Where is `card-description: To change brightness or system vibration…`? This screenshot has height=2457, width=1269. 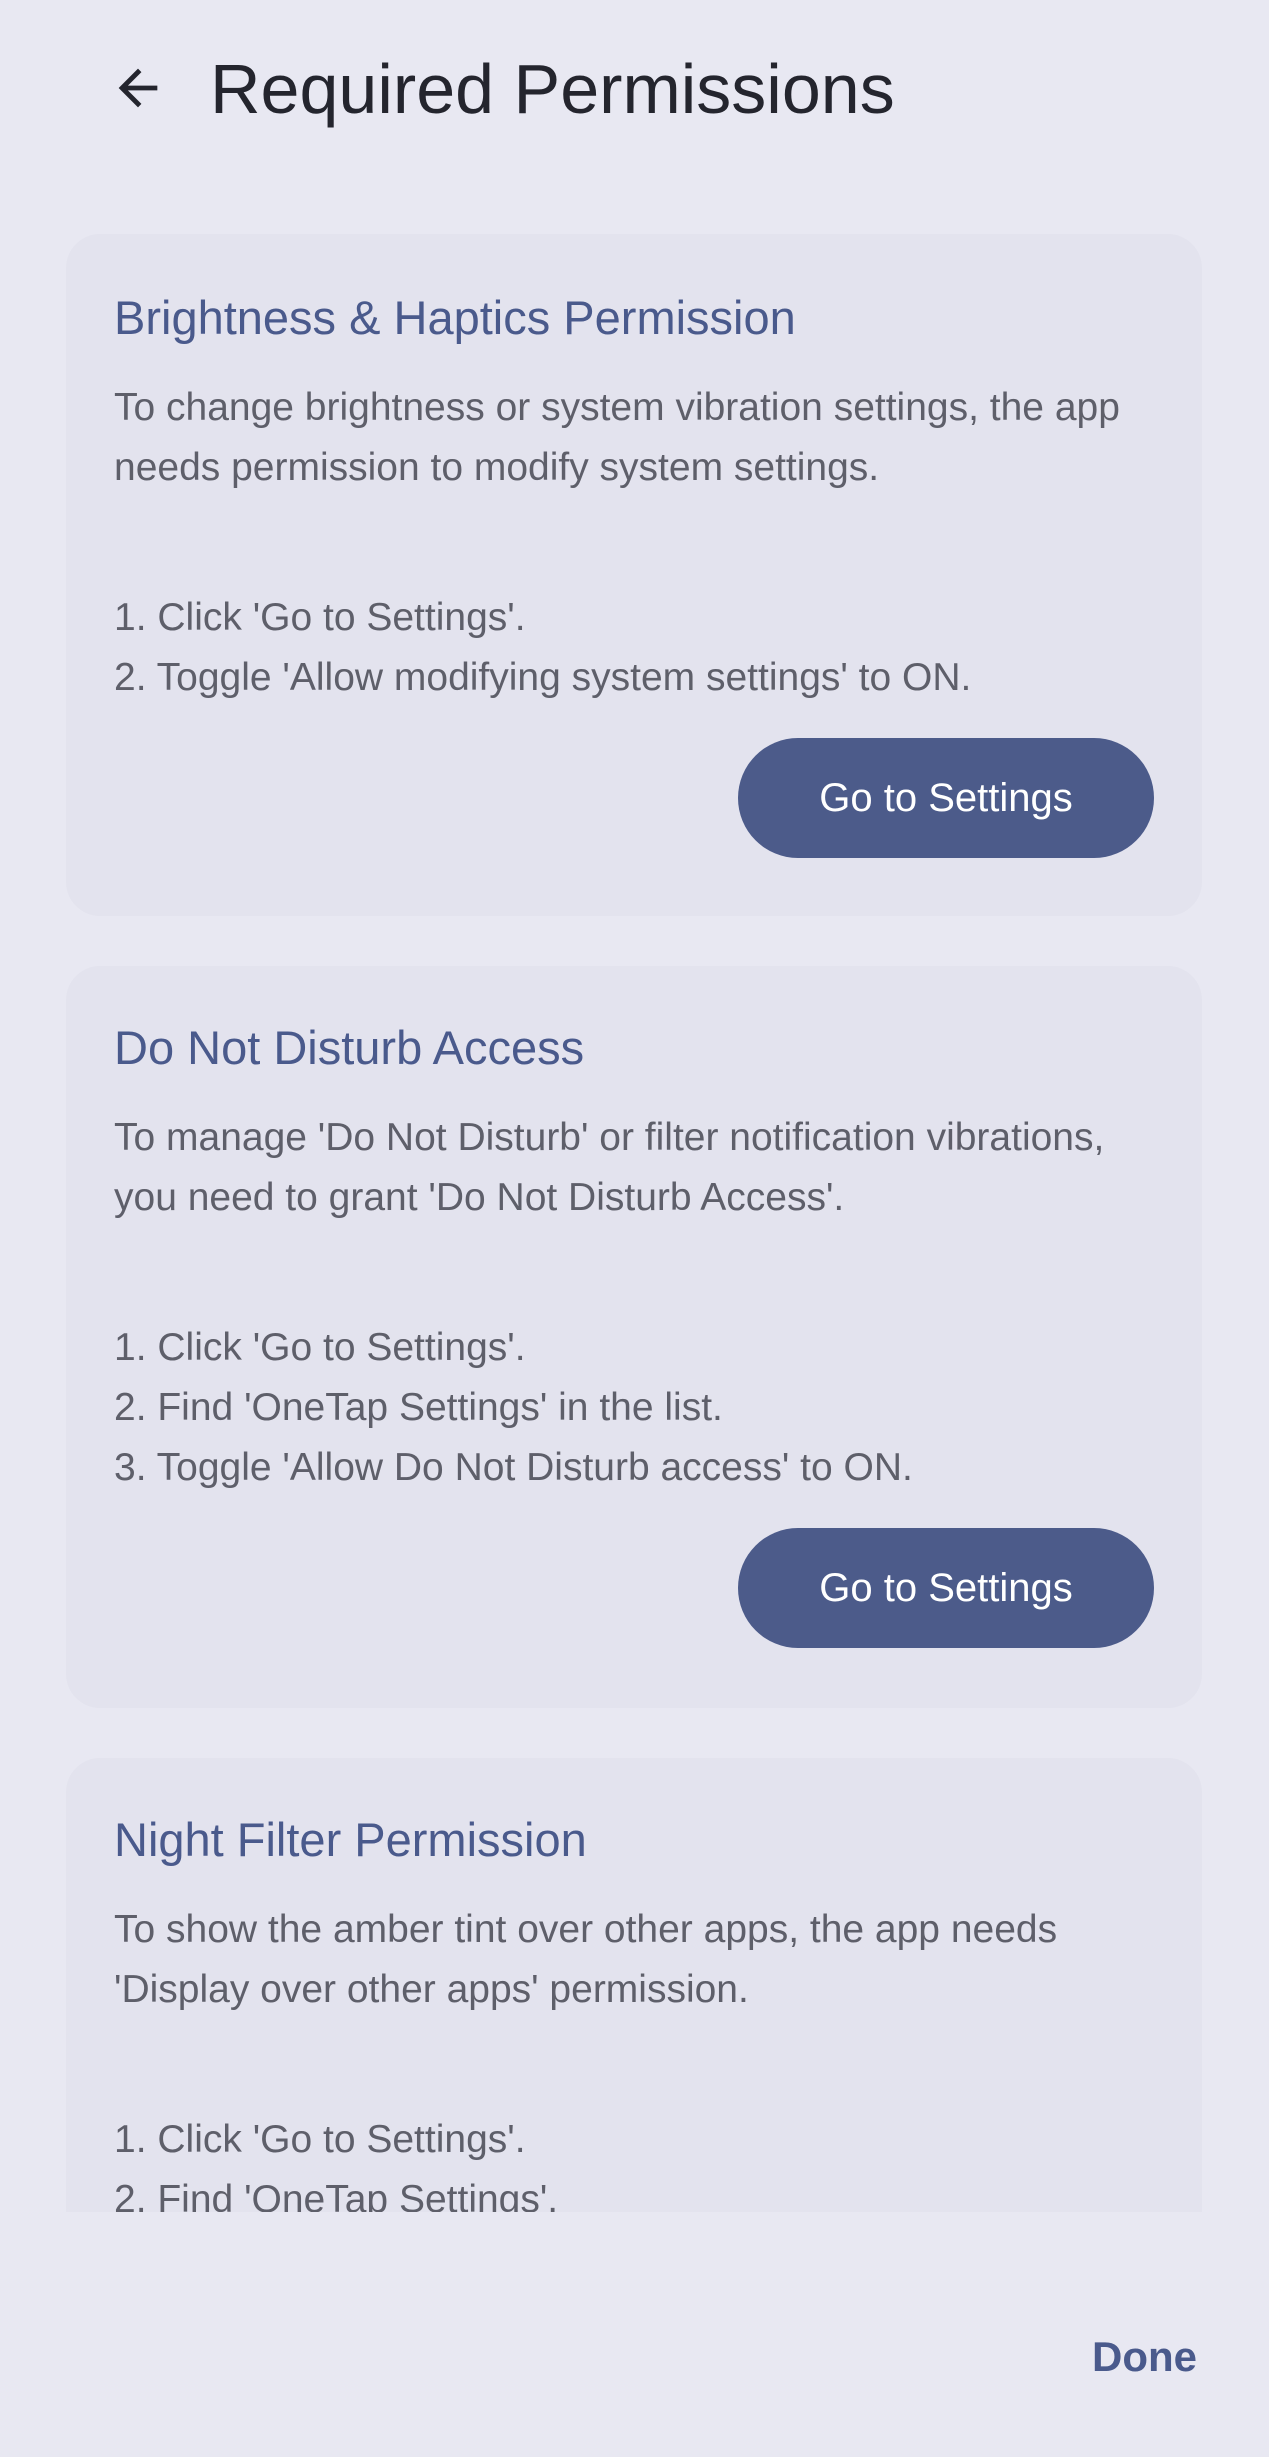
card-description: To change brightness or system vibration… is located at coordinates (617, 437).